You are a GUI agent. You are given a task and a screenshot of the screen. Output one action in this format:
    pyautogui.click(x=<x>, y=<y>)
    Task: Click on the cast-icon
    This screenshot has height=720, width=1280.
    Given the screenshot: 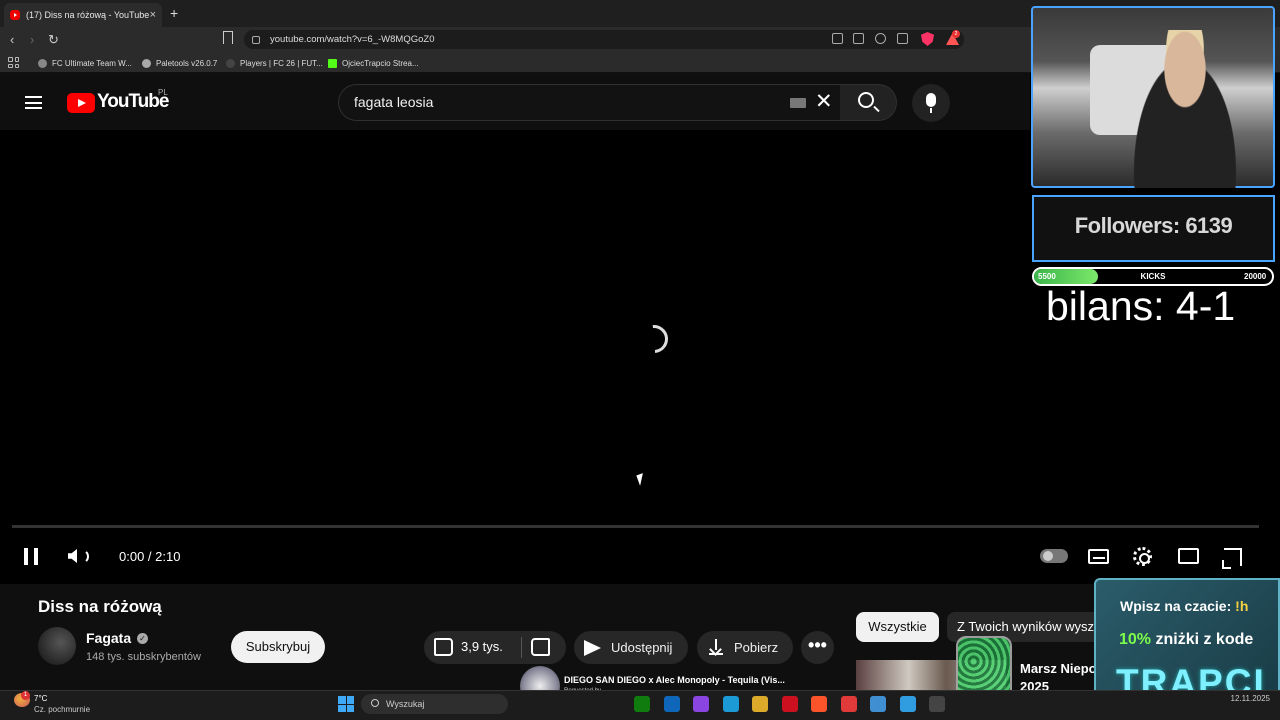 What is the action you would take?
    pyautogui.click(x=858, y=38)
    